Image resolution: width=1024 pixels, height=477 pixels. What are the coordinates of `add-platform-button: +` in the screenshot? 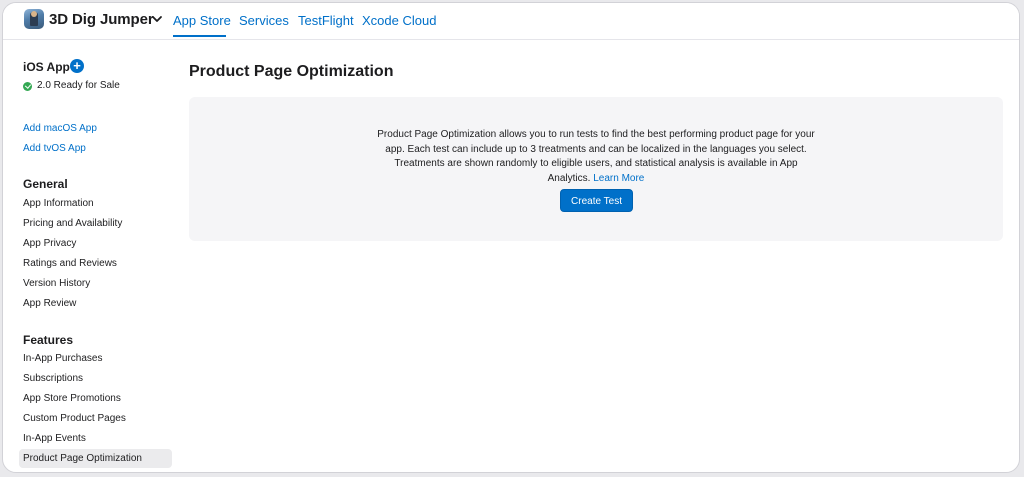 It's located at (77, 66).